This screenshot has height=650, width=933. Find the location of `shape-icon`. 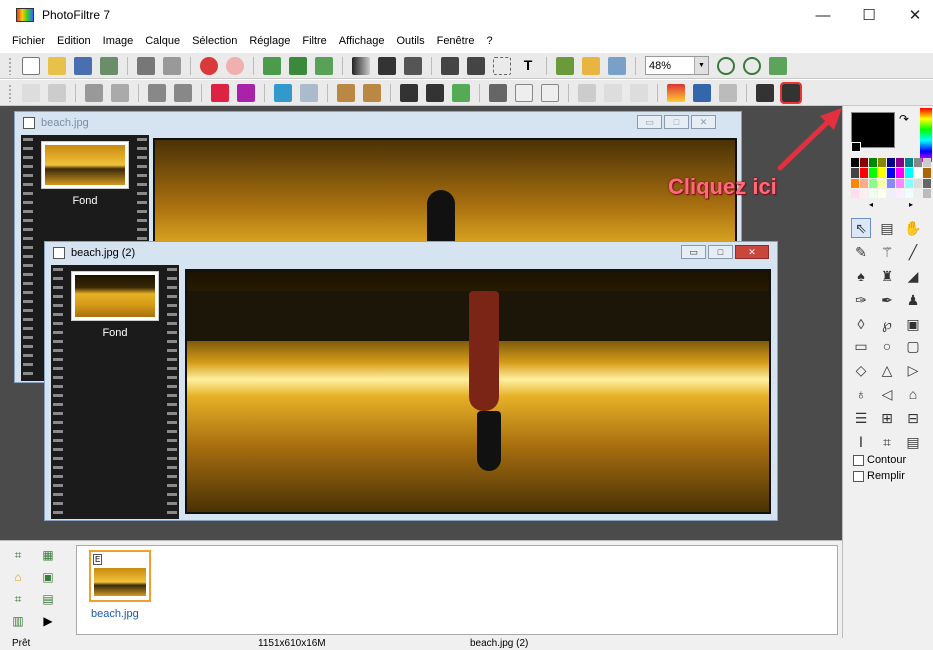

shape-icon is located at coordinates (587, 92).